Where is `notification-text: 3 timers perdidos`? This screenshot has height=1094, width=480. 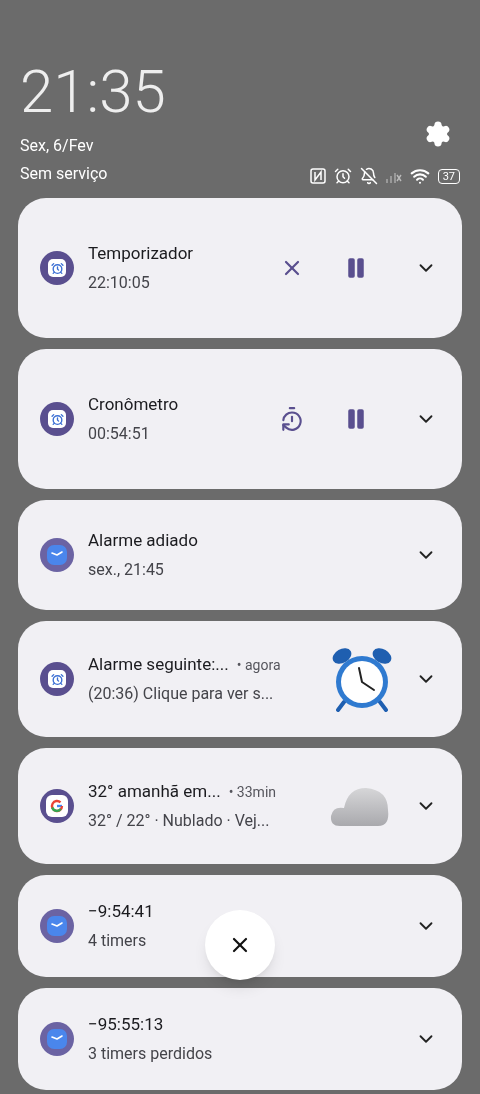
notification-text: 3 timers perdidos is located at coordinates (150, 1053).